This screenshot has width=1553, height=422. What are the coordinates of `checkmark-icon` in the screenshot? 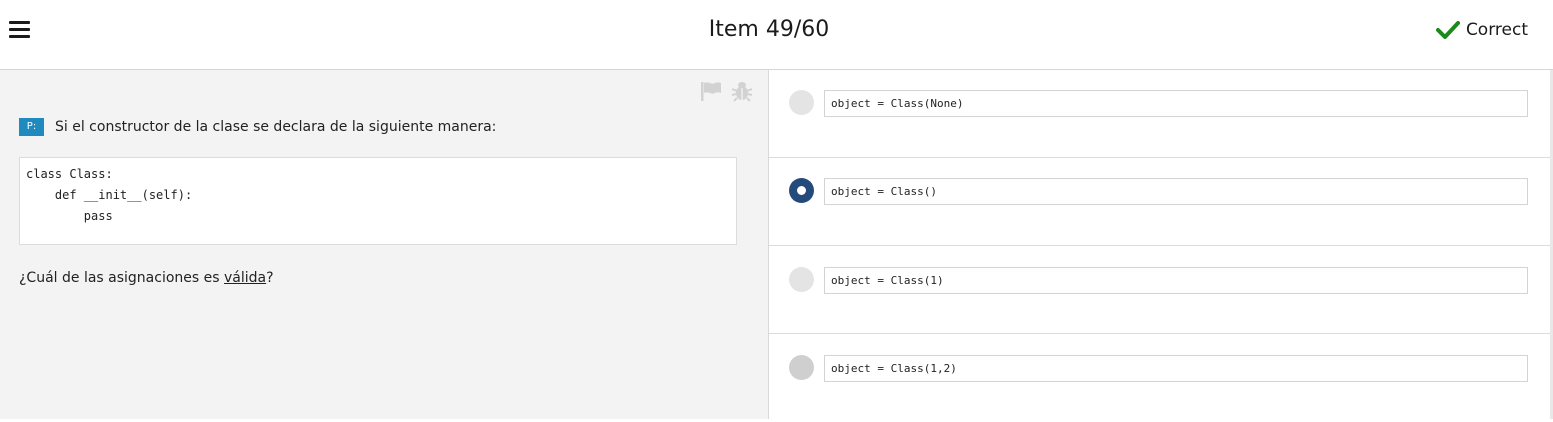 It's located at (1447, 30).